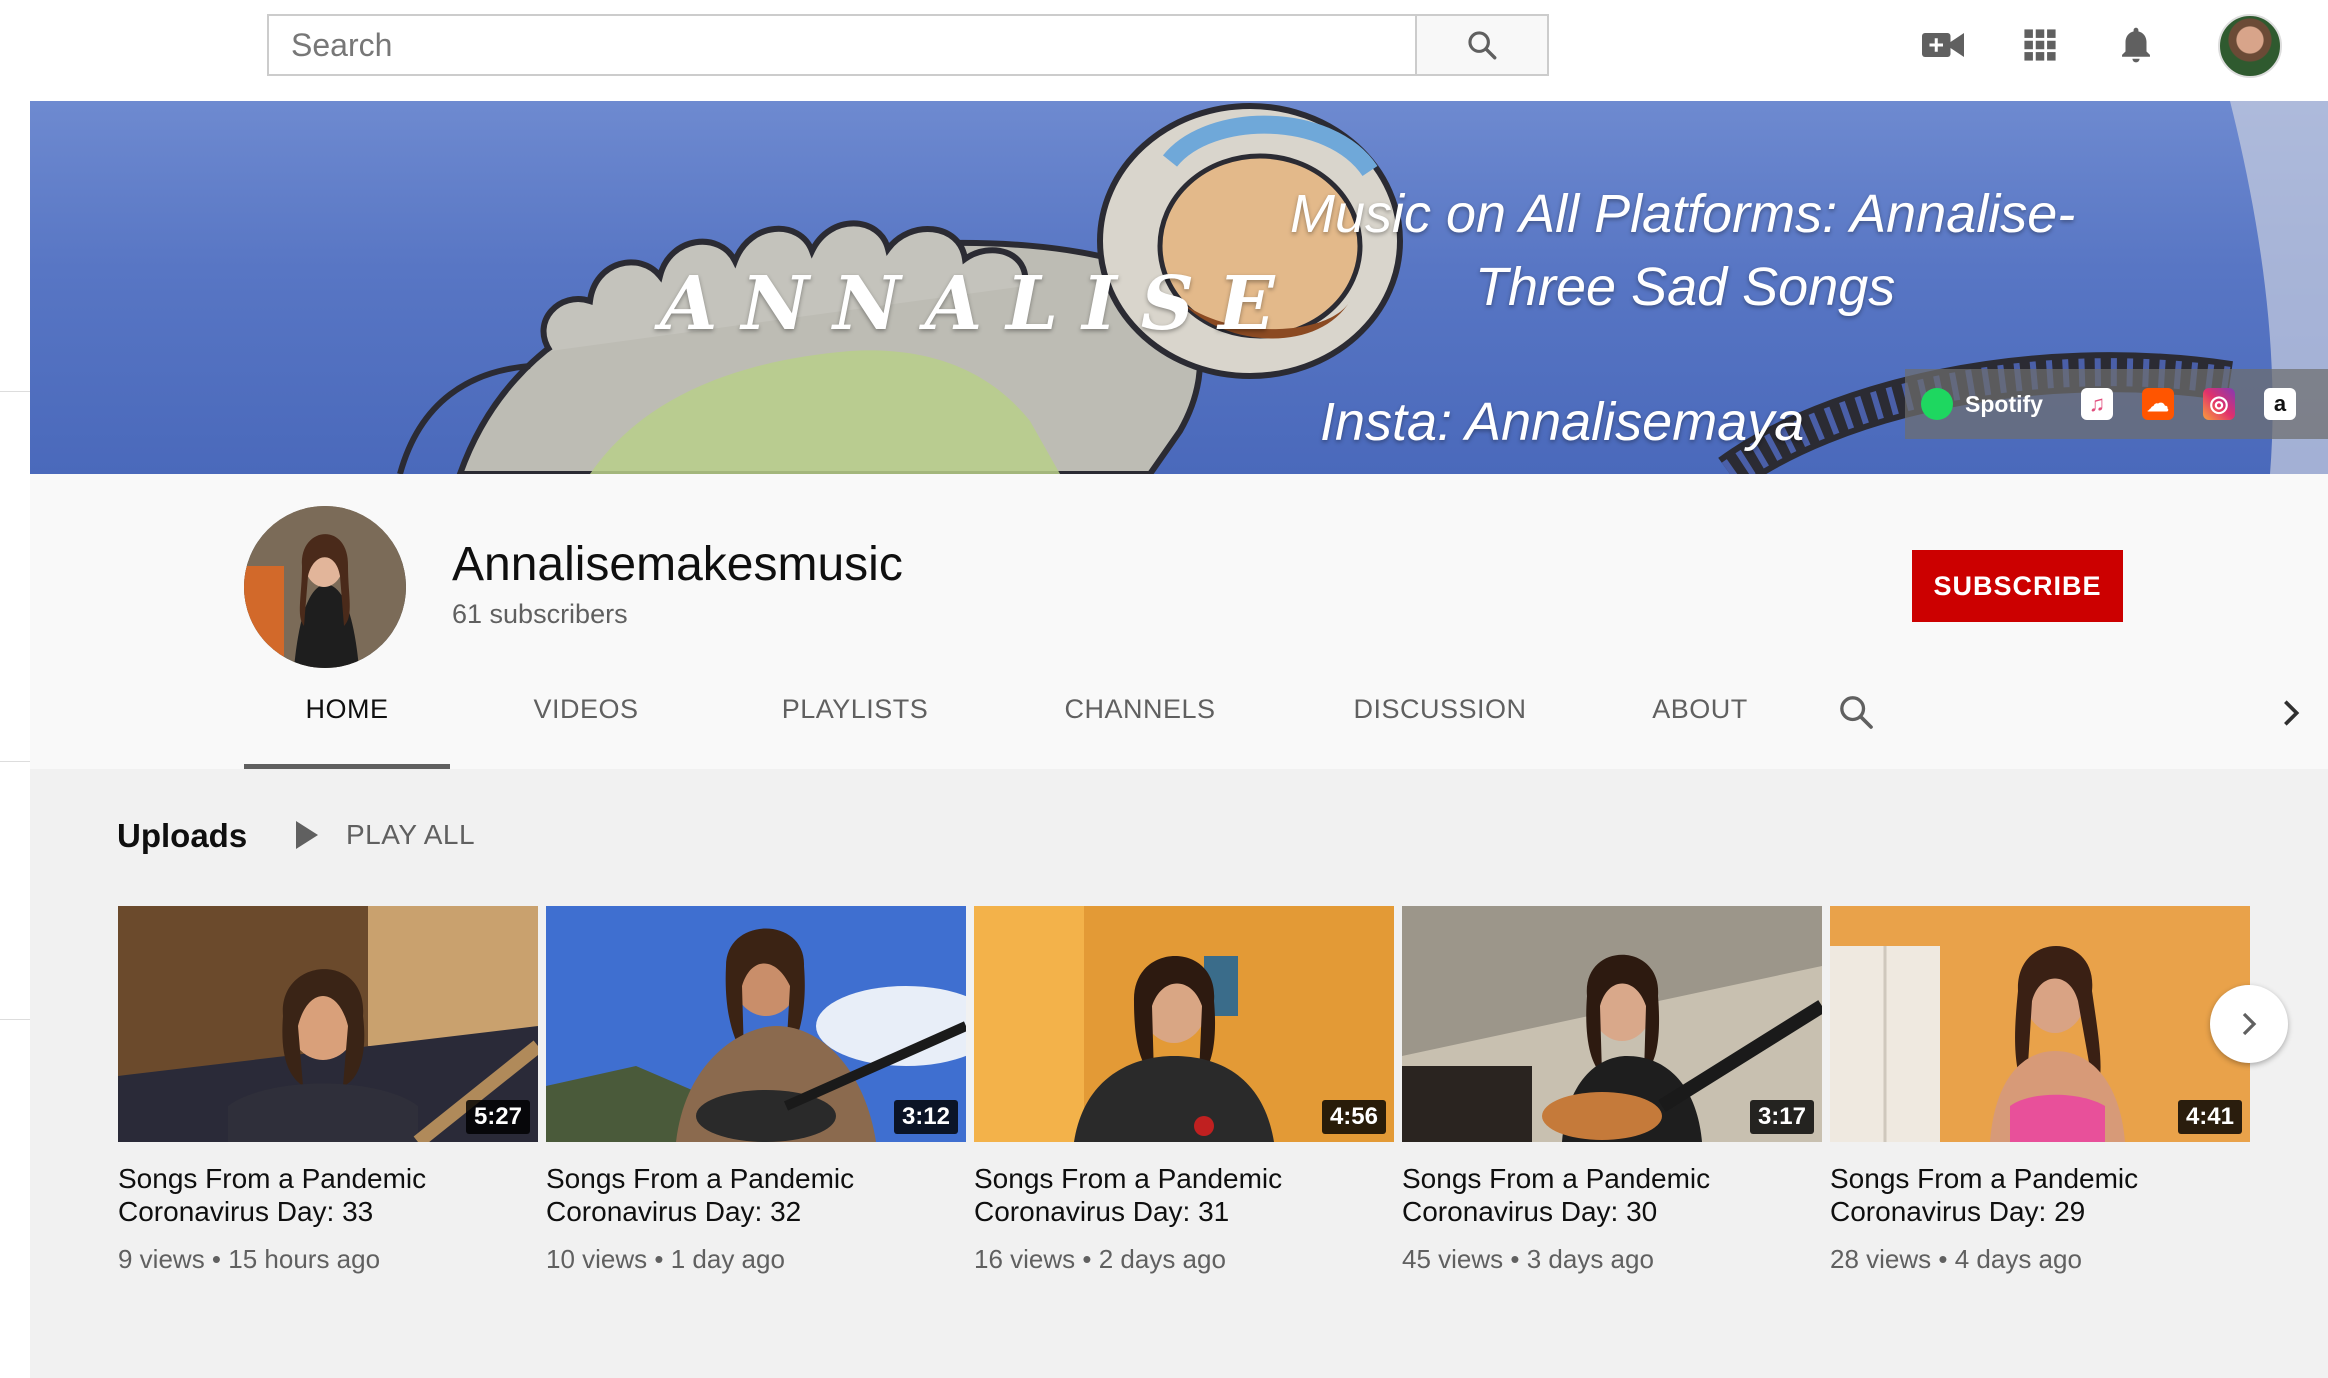 The width and height of the screenshot is (2328, 1378). I want to click on banner-album-line: Three Sad Songs, so click(1685, 287).